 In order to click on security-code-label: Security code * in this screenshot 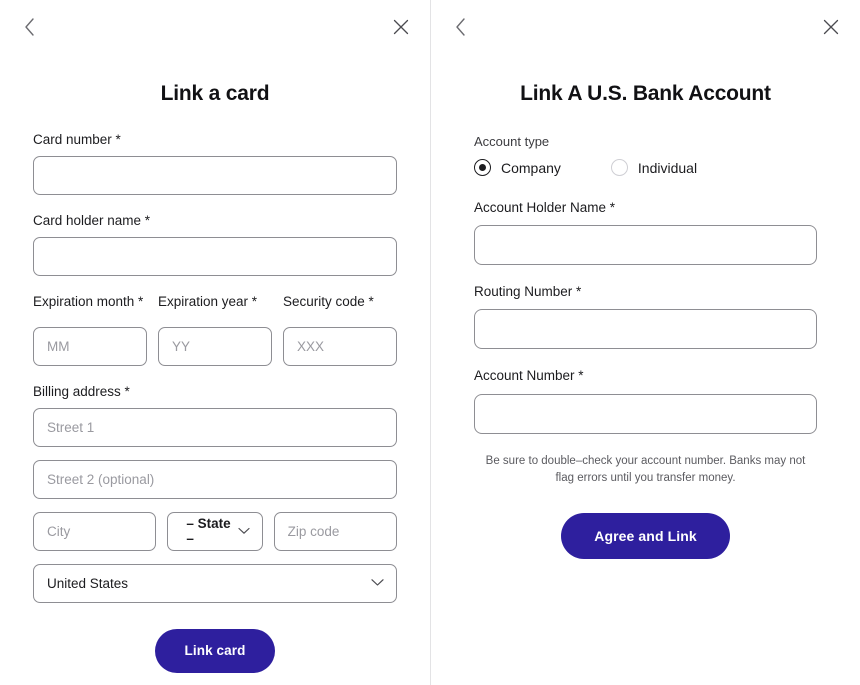, I will do `click(328, 302)`.